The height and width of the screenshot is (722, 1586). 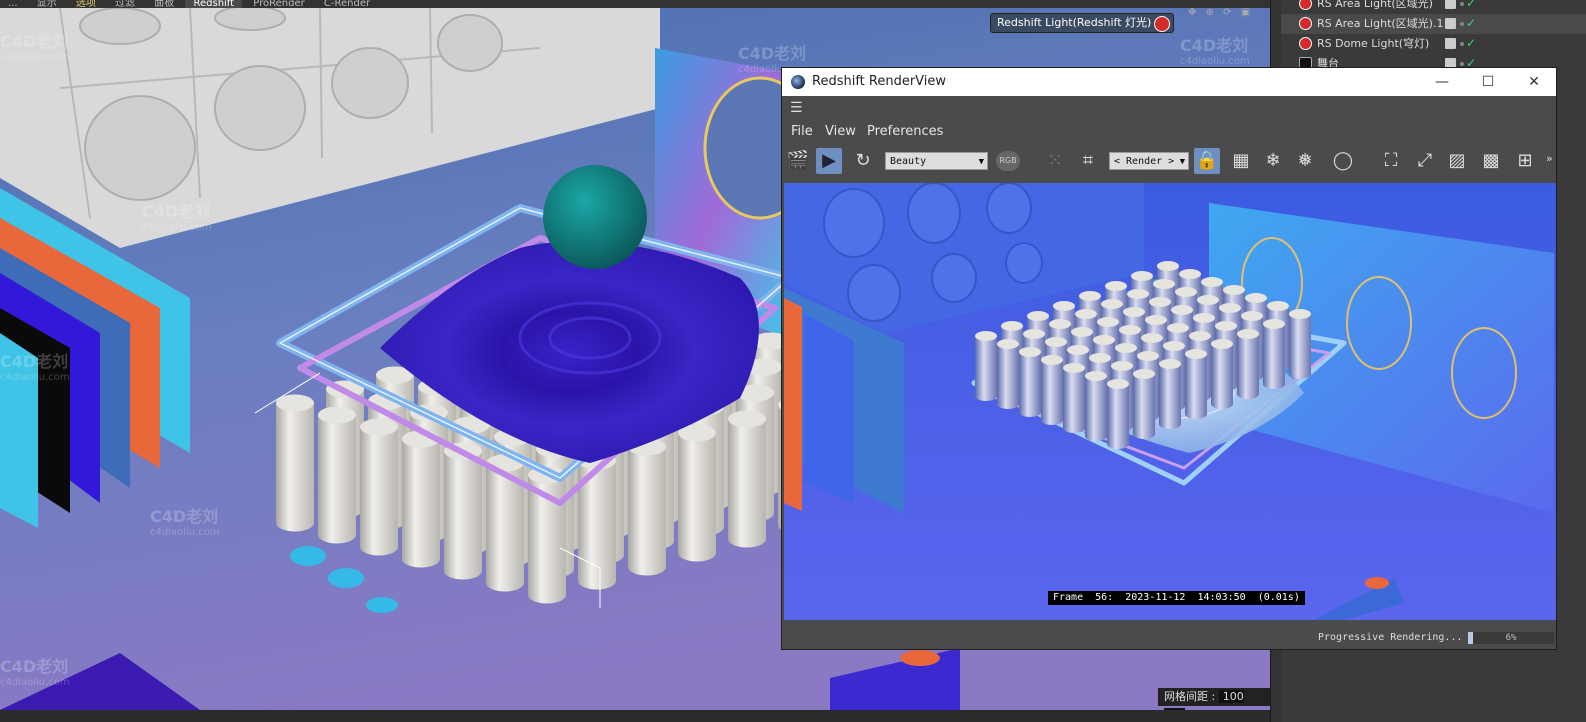 I want to click on zoom-icon: ⊕, so click(x=1210, y=13).